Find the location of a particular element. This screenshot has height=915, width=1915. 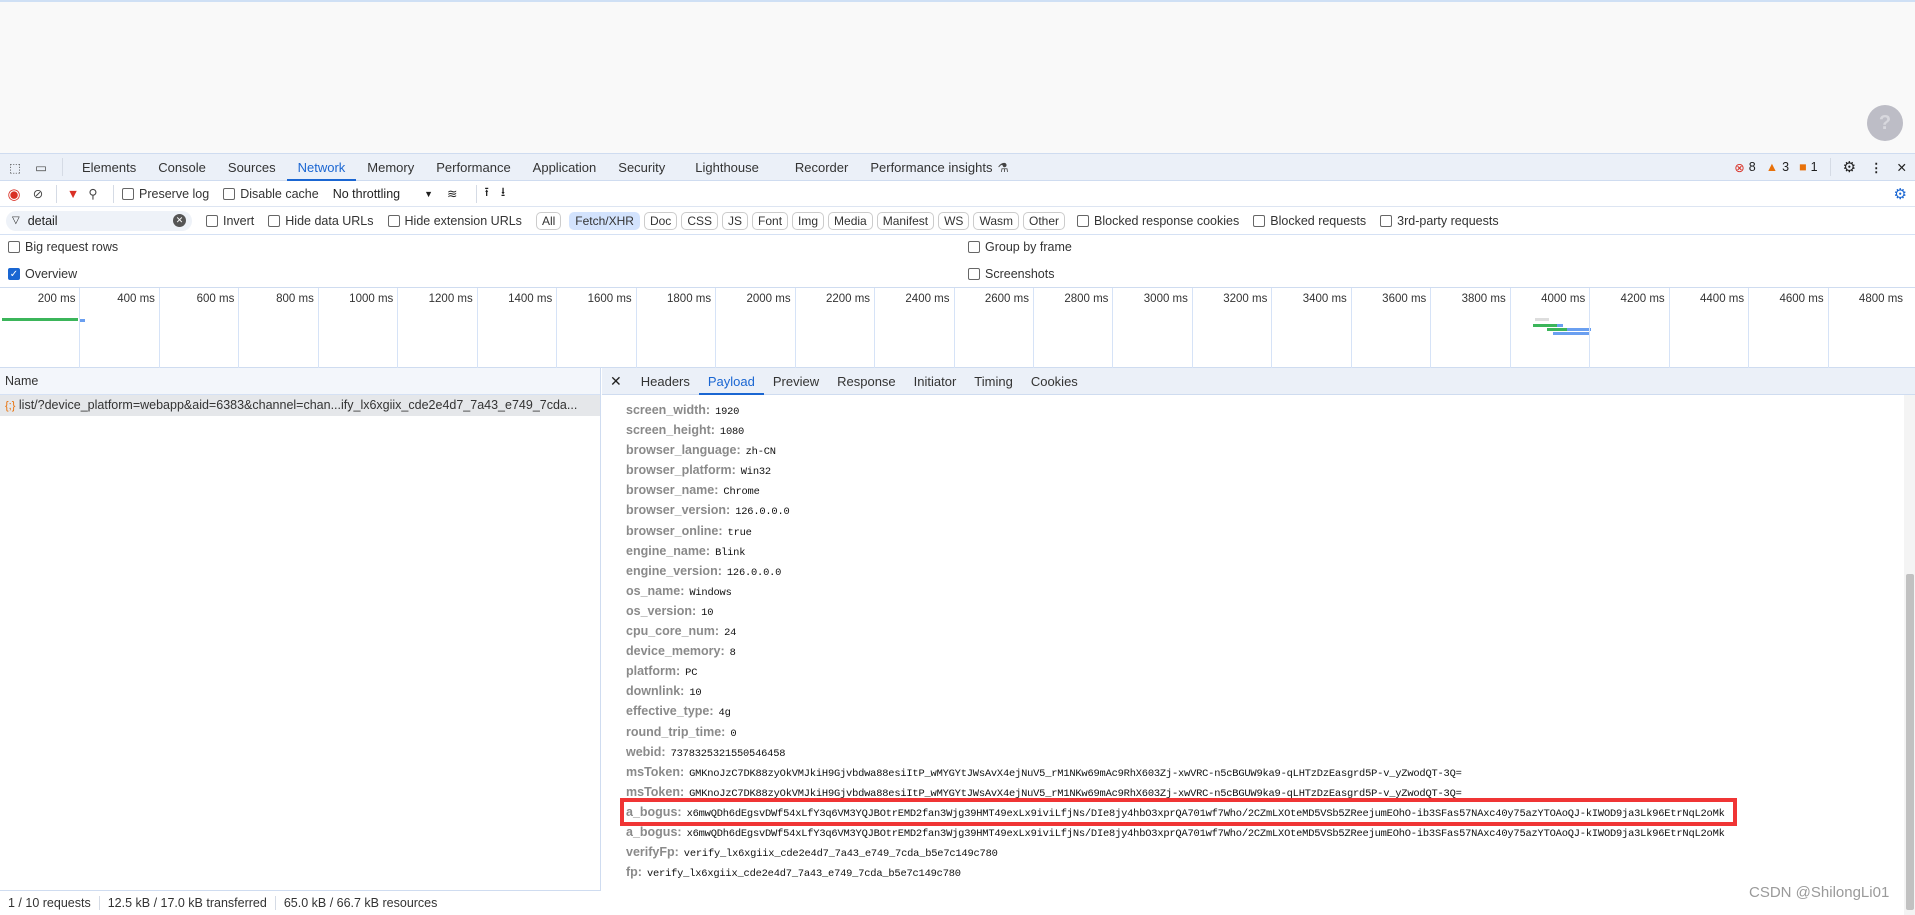

timeline-tick: 3200 ms is located at coordinates (1231, 328).